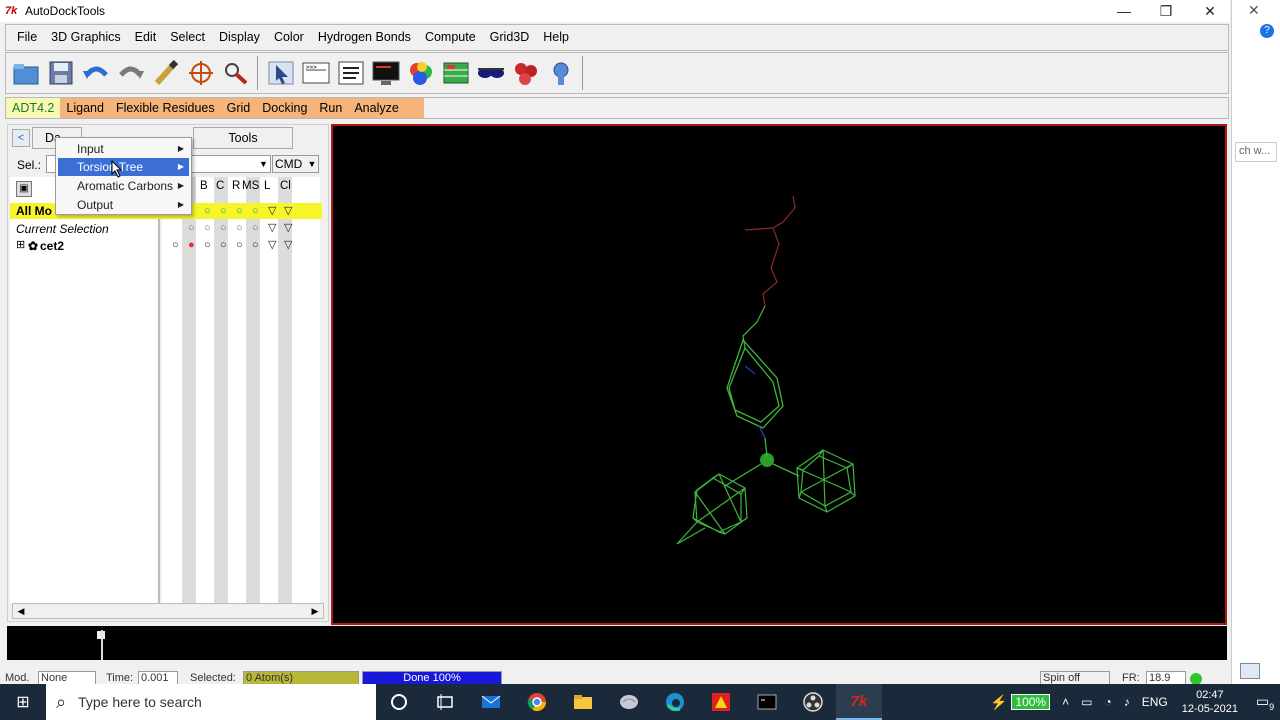  I want to click on toggle-circle-filled: ●, so click(191, 245).